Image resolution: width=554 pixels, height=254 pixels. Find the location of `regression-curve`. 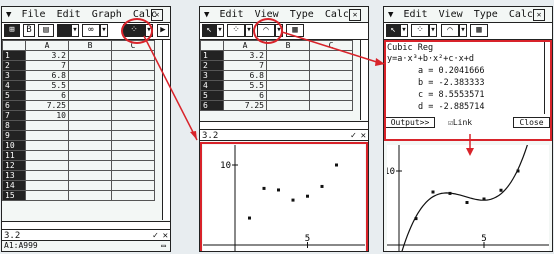

regression-curve is located at coordinates (464, 198).